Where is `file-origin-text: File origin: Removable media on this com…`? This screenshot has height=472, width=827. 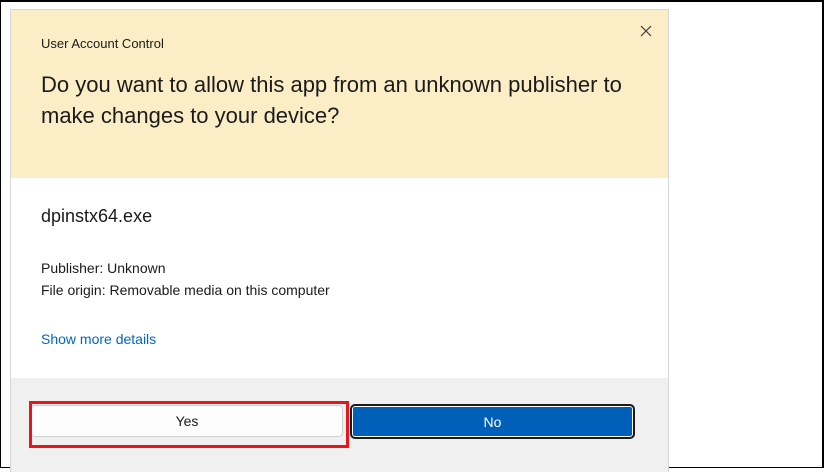 file-origin-text: File origin: Removable media on this com… is located at coordinates (185, 290).